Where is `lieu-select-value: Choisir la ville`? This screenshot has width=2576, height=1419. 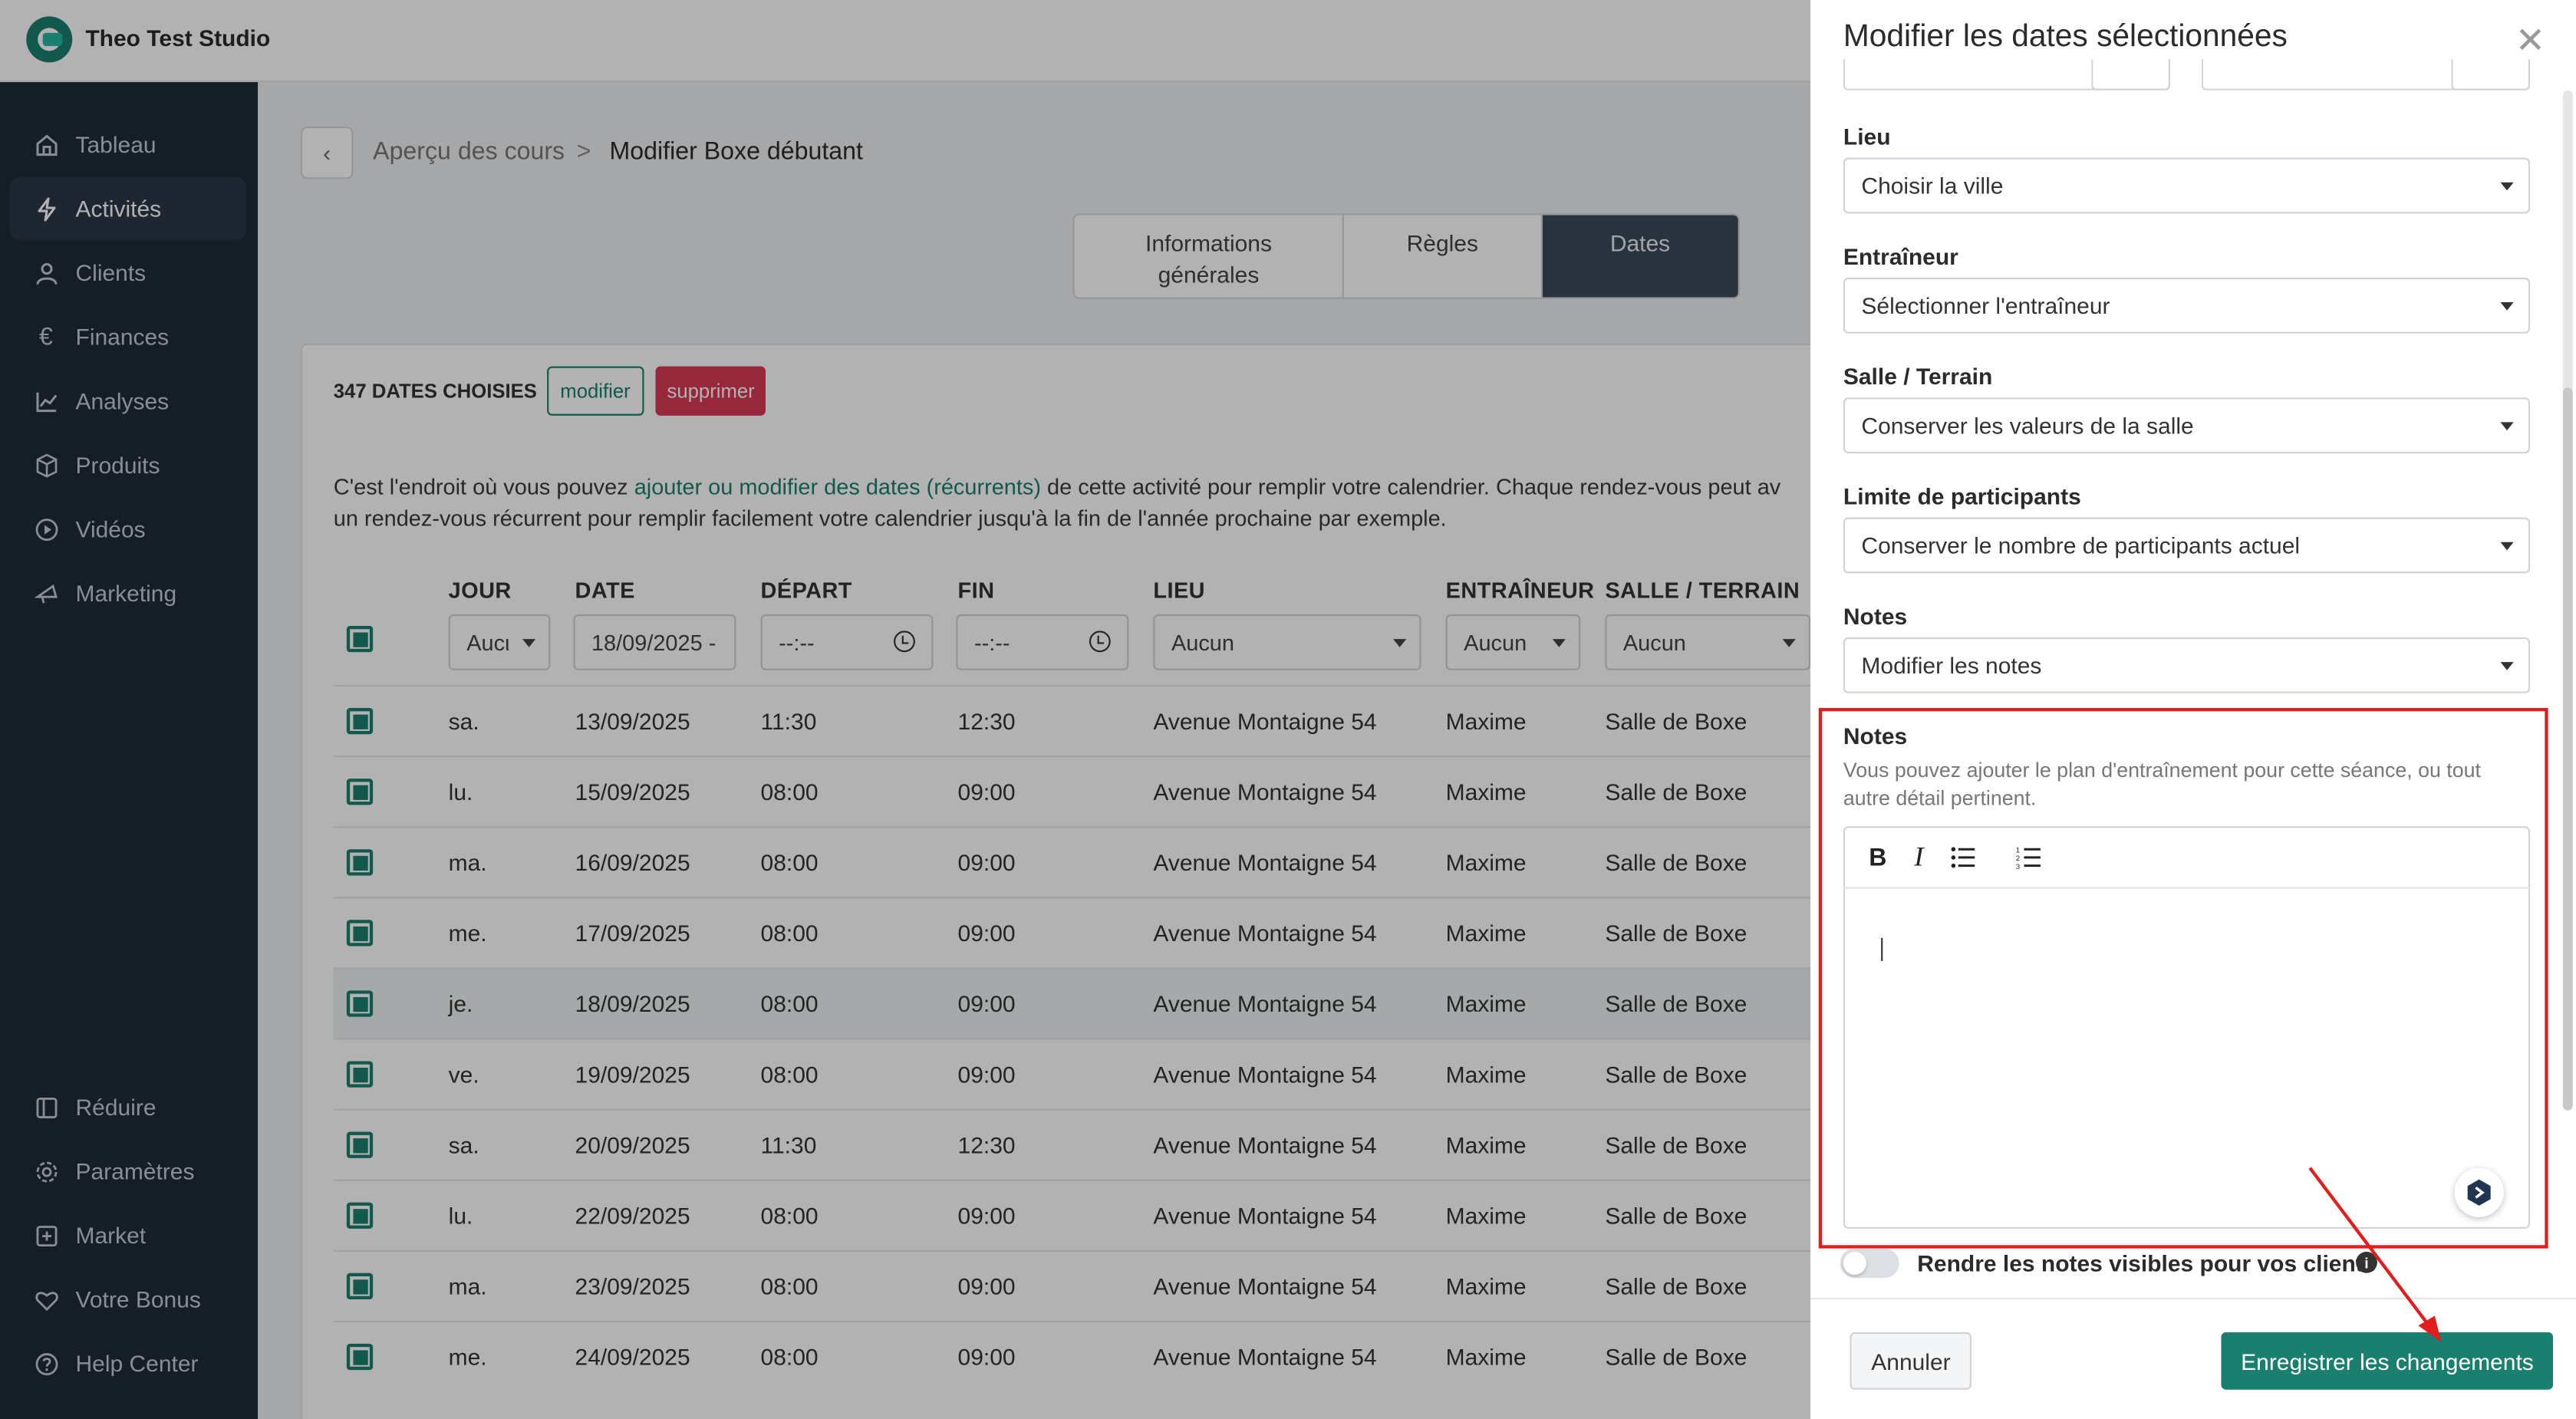 lieu-select-value: Choisir la ville is located at coordinates (1932, 185).